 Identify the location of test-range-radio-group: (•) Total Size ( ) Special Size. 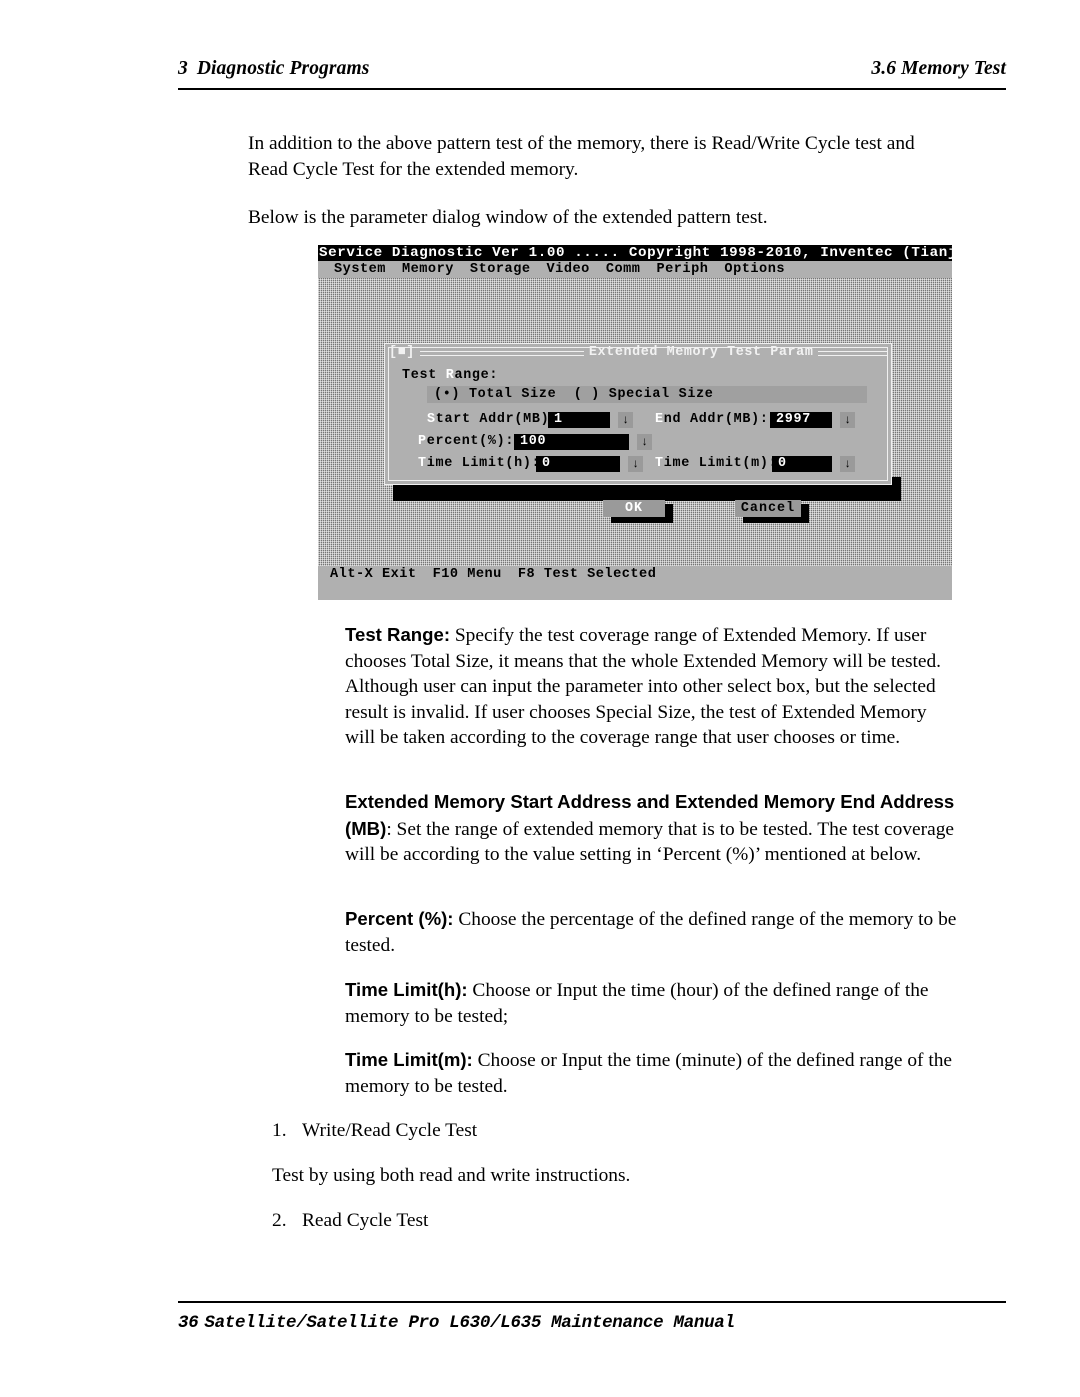
(647, 394).